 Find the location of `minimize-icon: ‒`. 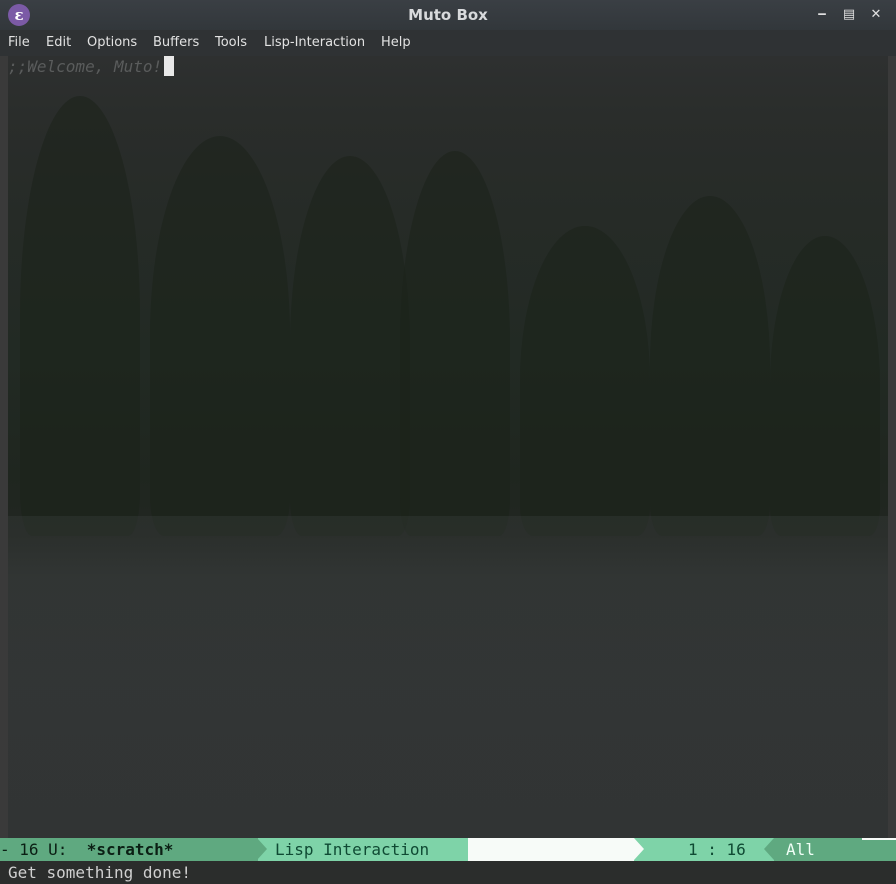

minimize-icon: ‒ is located at coordinates (822, 15).